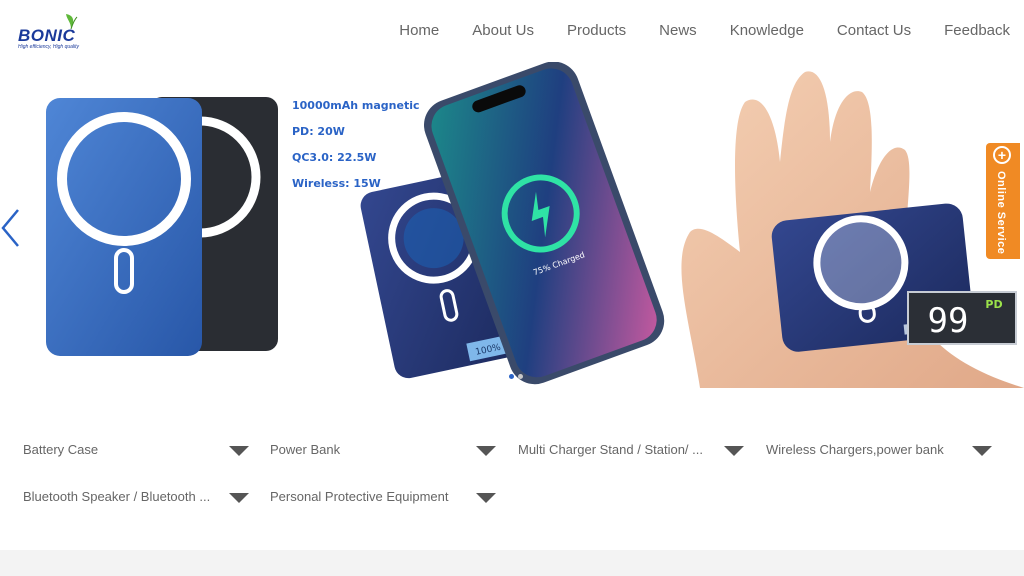  I want to click on brand-logo: BONIC High efficiency, High quality, so click(58, 33).